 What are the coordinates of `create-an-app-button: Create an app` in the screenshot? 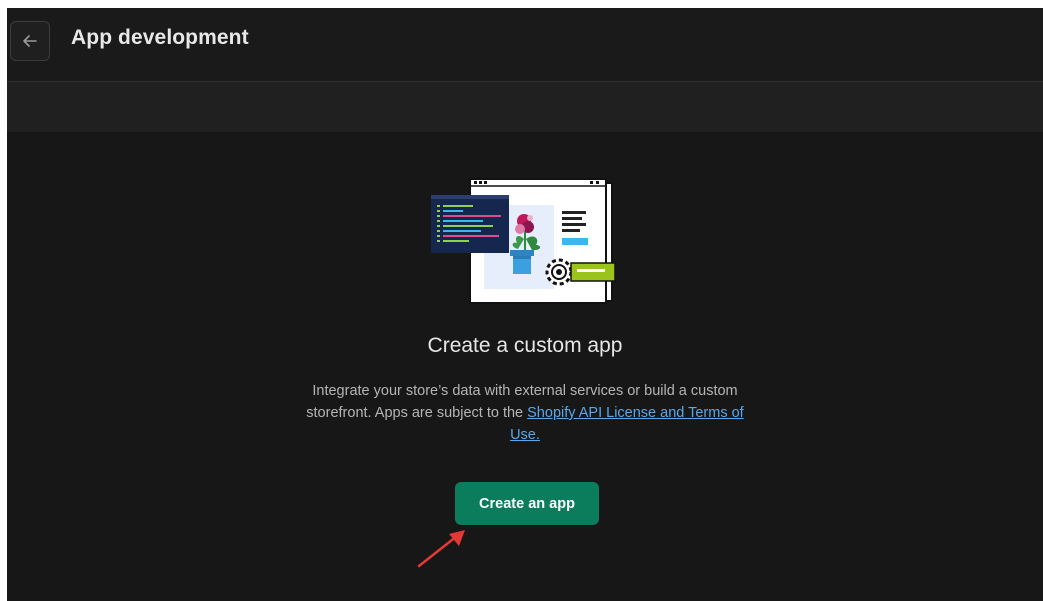 It's located at (527, 503).